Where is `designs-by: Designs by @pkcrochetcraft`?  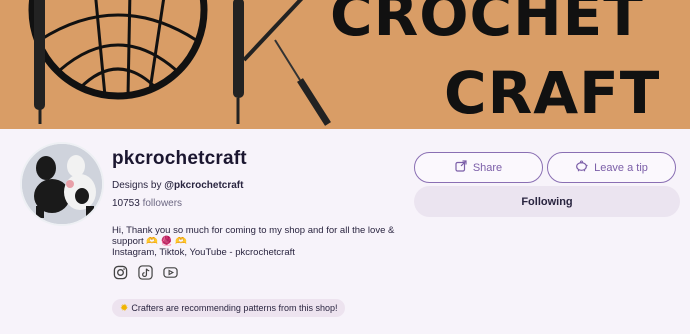
designs-by: Designs by @pkcrochetcraft is located at coordinates (177, 185).